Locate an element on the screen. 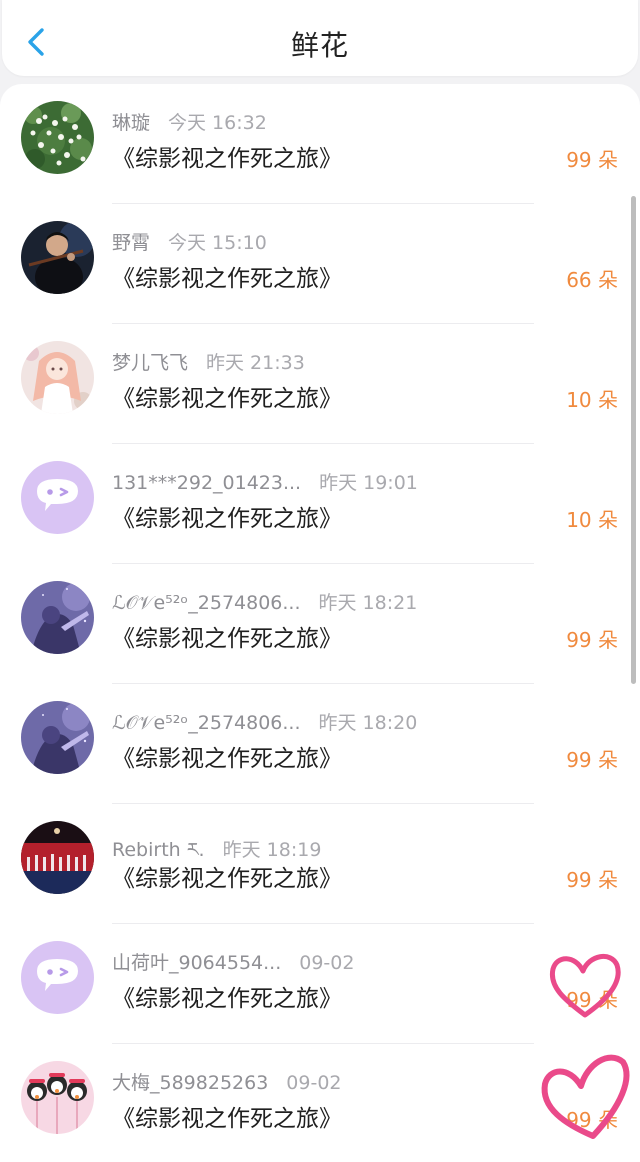 The height and width of the screenshot is (1162, 640). sender-meta: 琳璇 今天 16:32 is located at coordinates (189, 121).